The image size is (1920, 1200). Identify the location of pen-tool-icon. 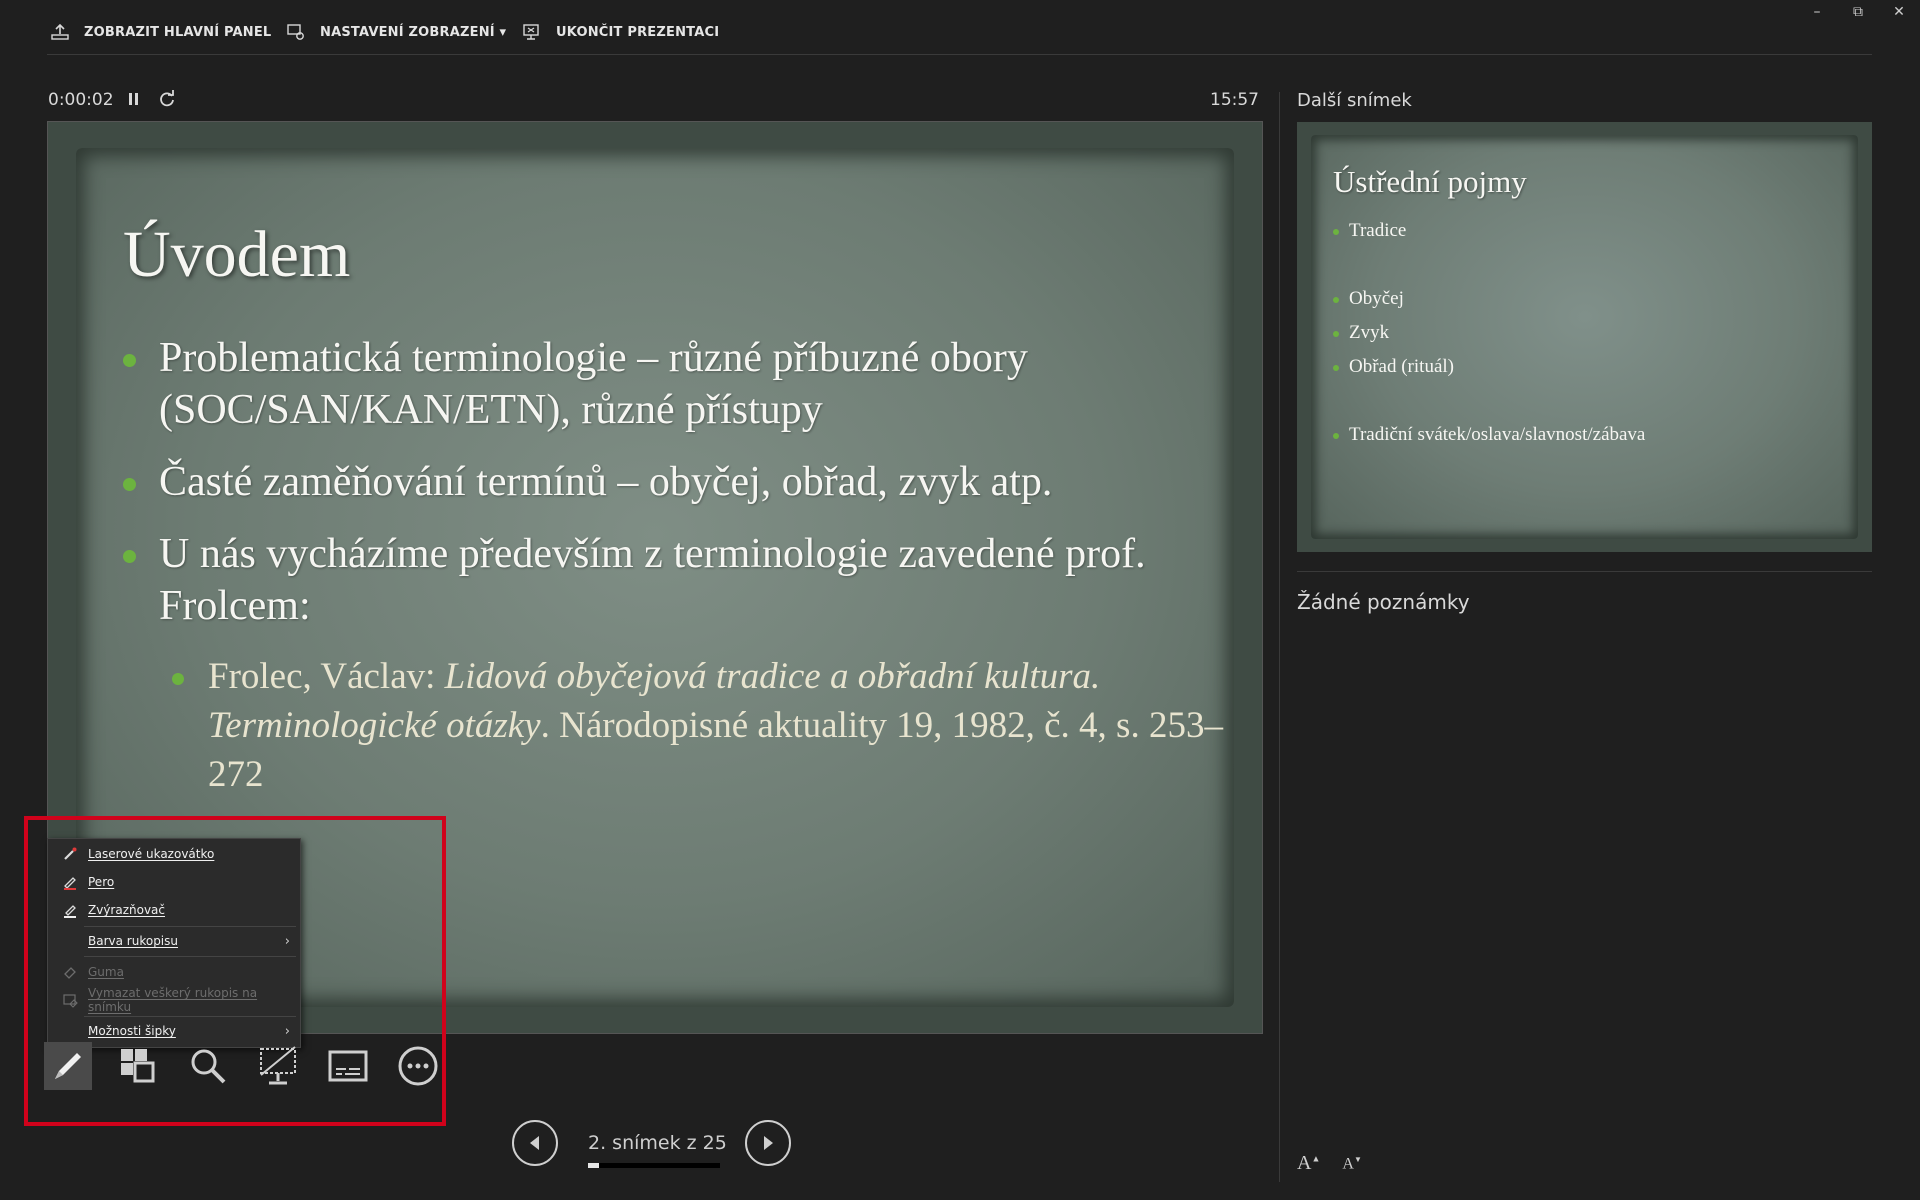
(68, 1066).